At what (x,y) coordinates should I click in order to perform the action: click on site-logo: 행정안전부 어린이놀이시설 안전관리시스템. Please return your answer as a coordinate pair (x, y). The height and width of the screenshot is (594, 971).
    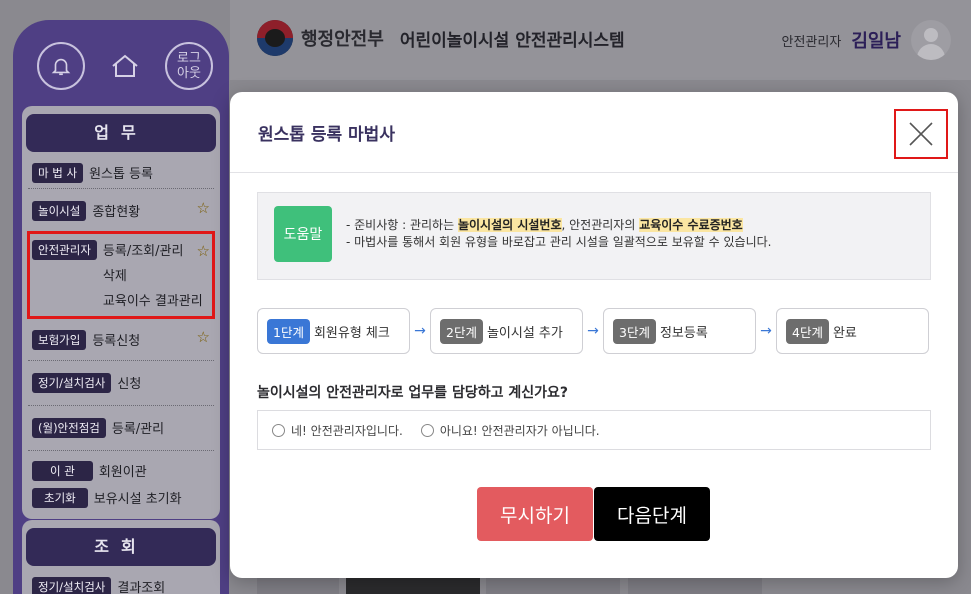
    Looking at the image, I should click on (441, 38).